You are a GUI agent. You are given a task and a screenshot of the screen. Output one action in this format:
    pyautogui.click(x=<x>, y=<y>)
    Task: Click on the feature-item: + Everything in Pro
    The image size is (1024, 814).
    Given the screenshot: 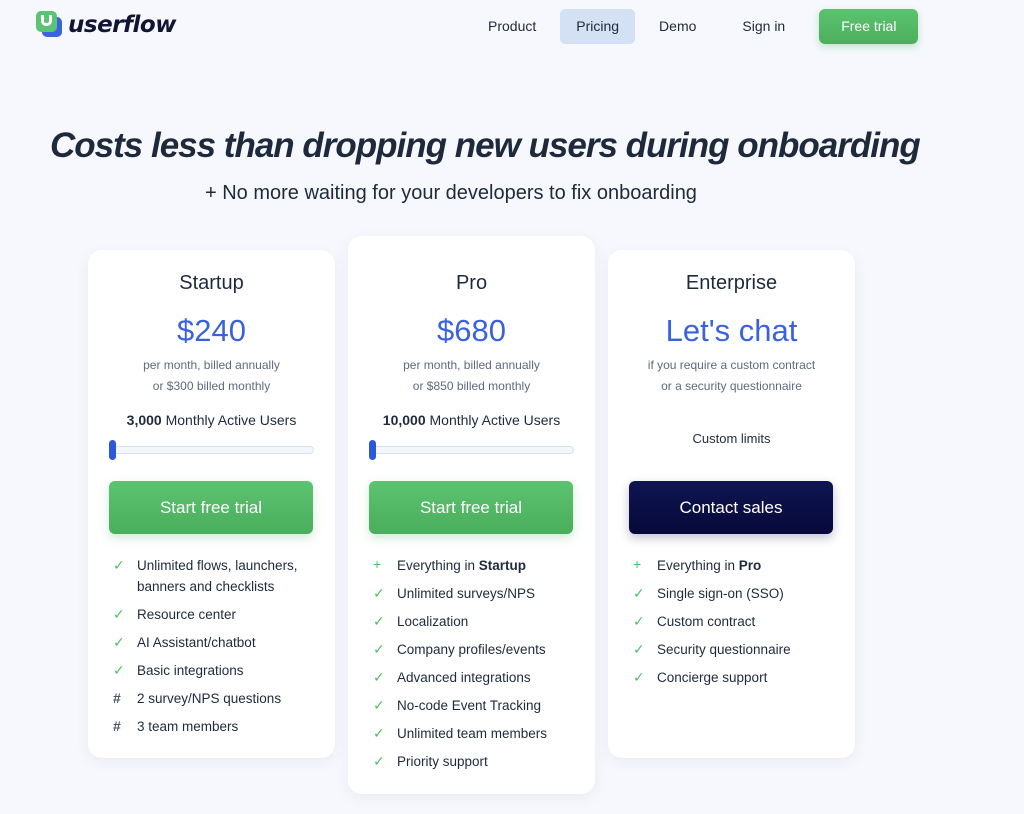 What is the action you would take?
    pyautogui.click(x=739, y=565)
    